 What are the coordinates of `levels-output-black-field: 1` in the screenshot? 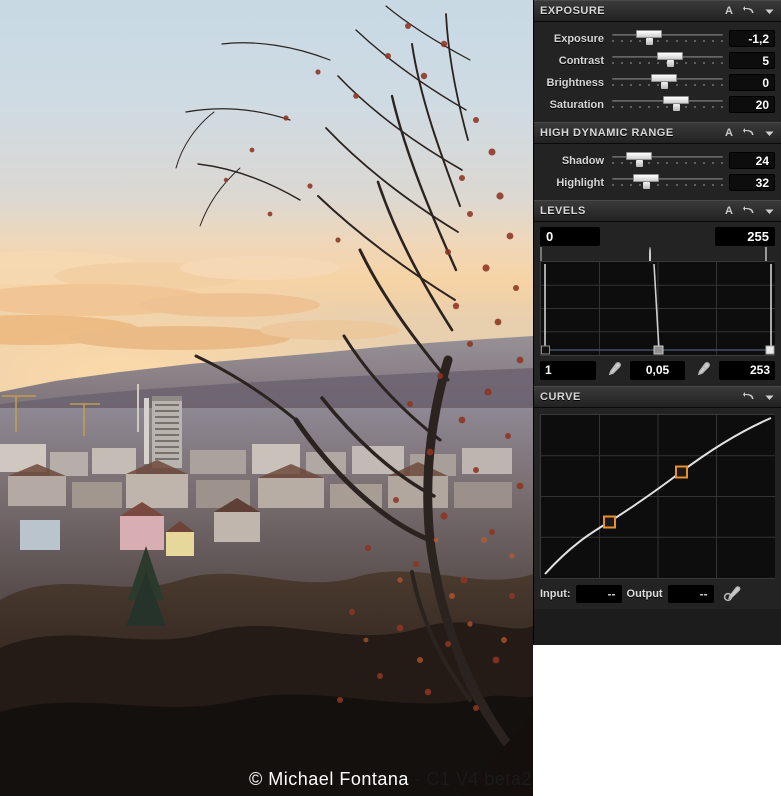 It's located at (568, 370).